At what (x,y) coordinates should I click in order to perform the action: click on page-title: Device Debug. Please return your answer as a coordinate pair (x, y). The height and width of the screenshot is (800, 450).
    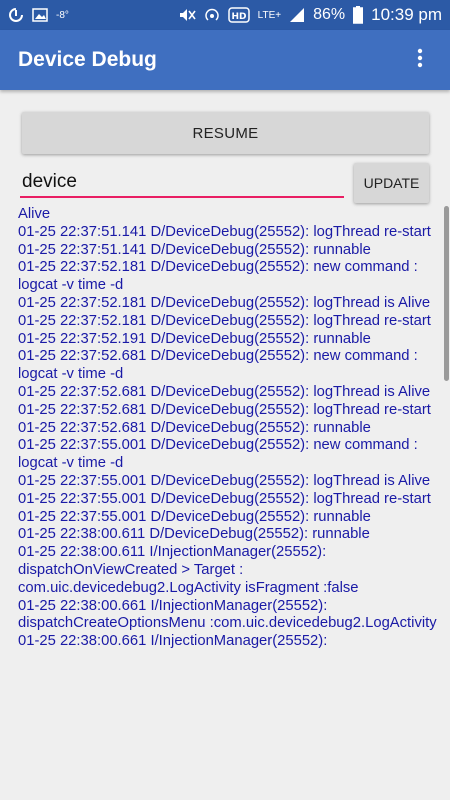
    Looking at the image, I should click on (87, 59).